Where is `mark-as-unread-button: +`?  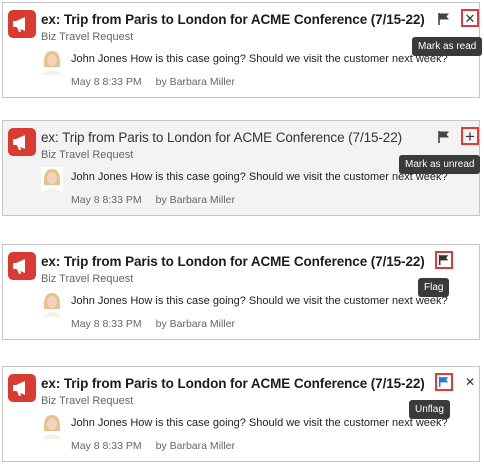
mark-as-unread-button: + is located at coordinates (470, 136).